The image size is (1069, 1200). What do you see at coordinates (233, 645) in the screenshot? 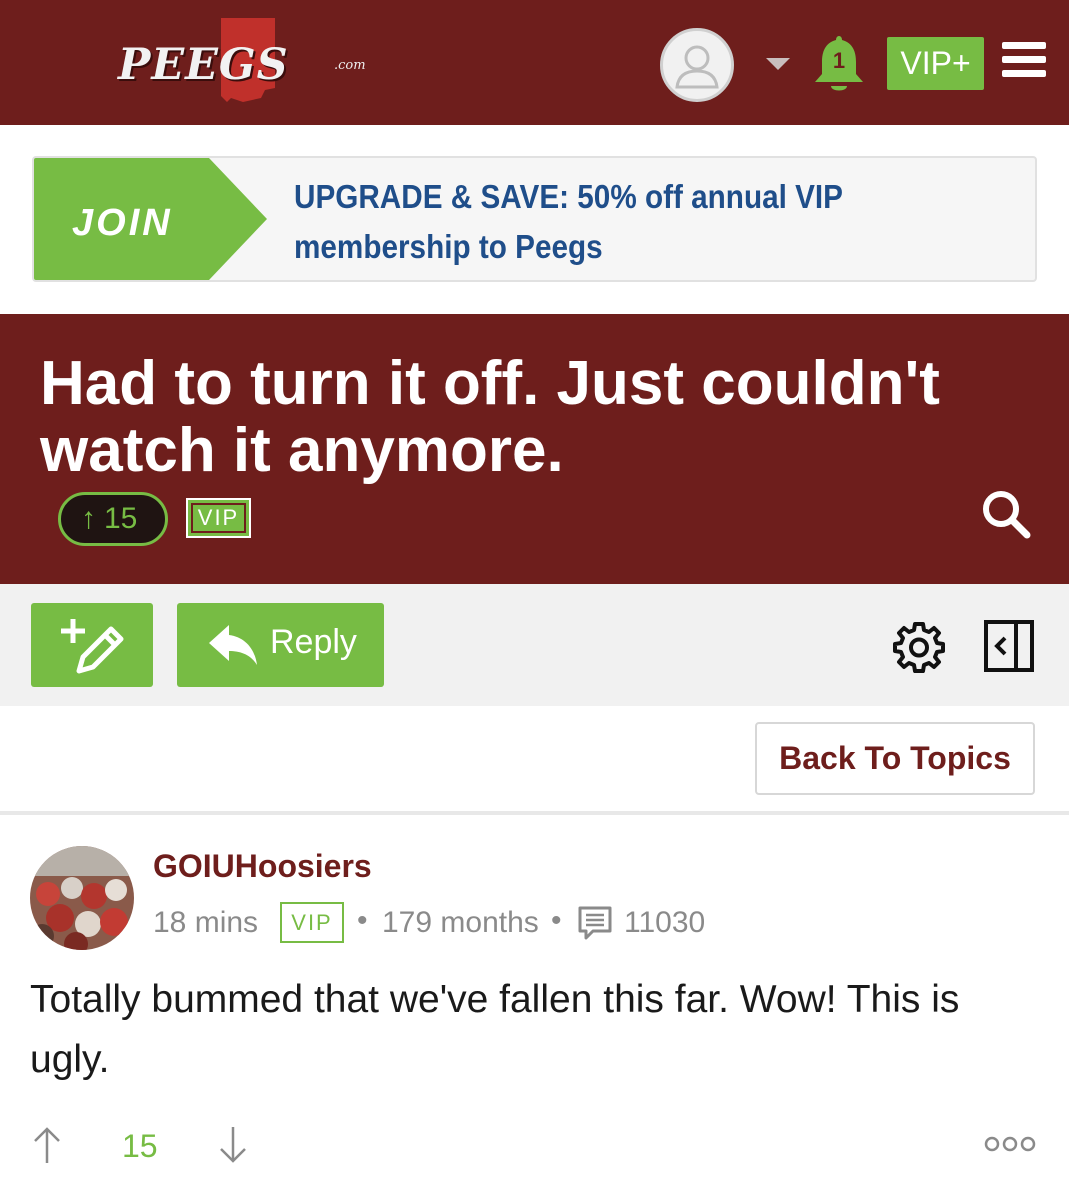
I see `reply-arrow-icon` at bounding box center [233, 645].